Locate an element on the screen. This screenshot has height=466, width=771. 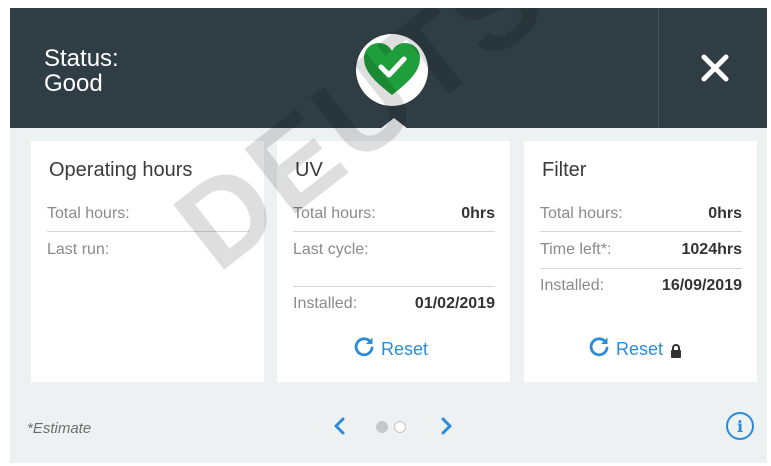
close-icon is located at coordinates (715, 68).